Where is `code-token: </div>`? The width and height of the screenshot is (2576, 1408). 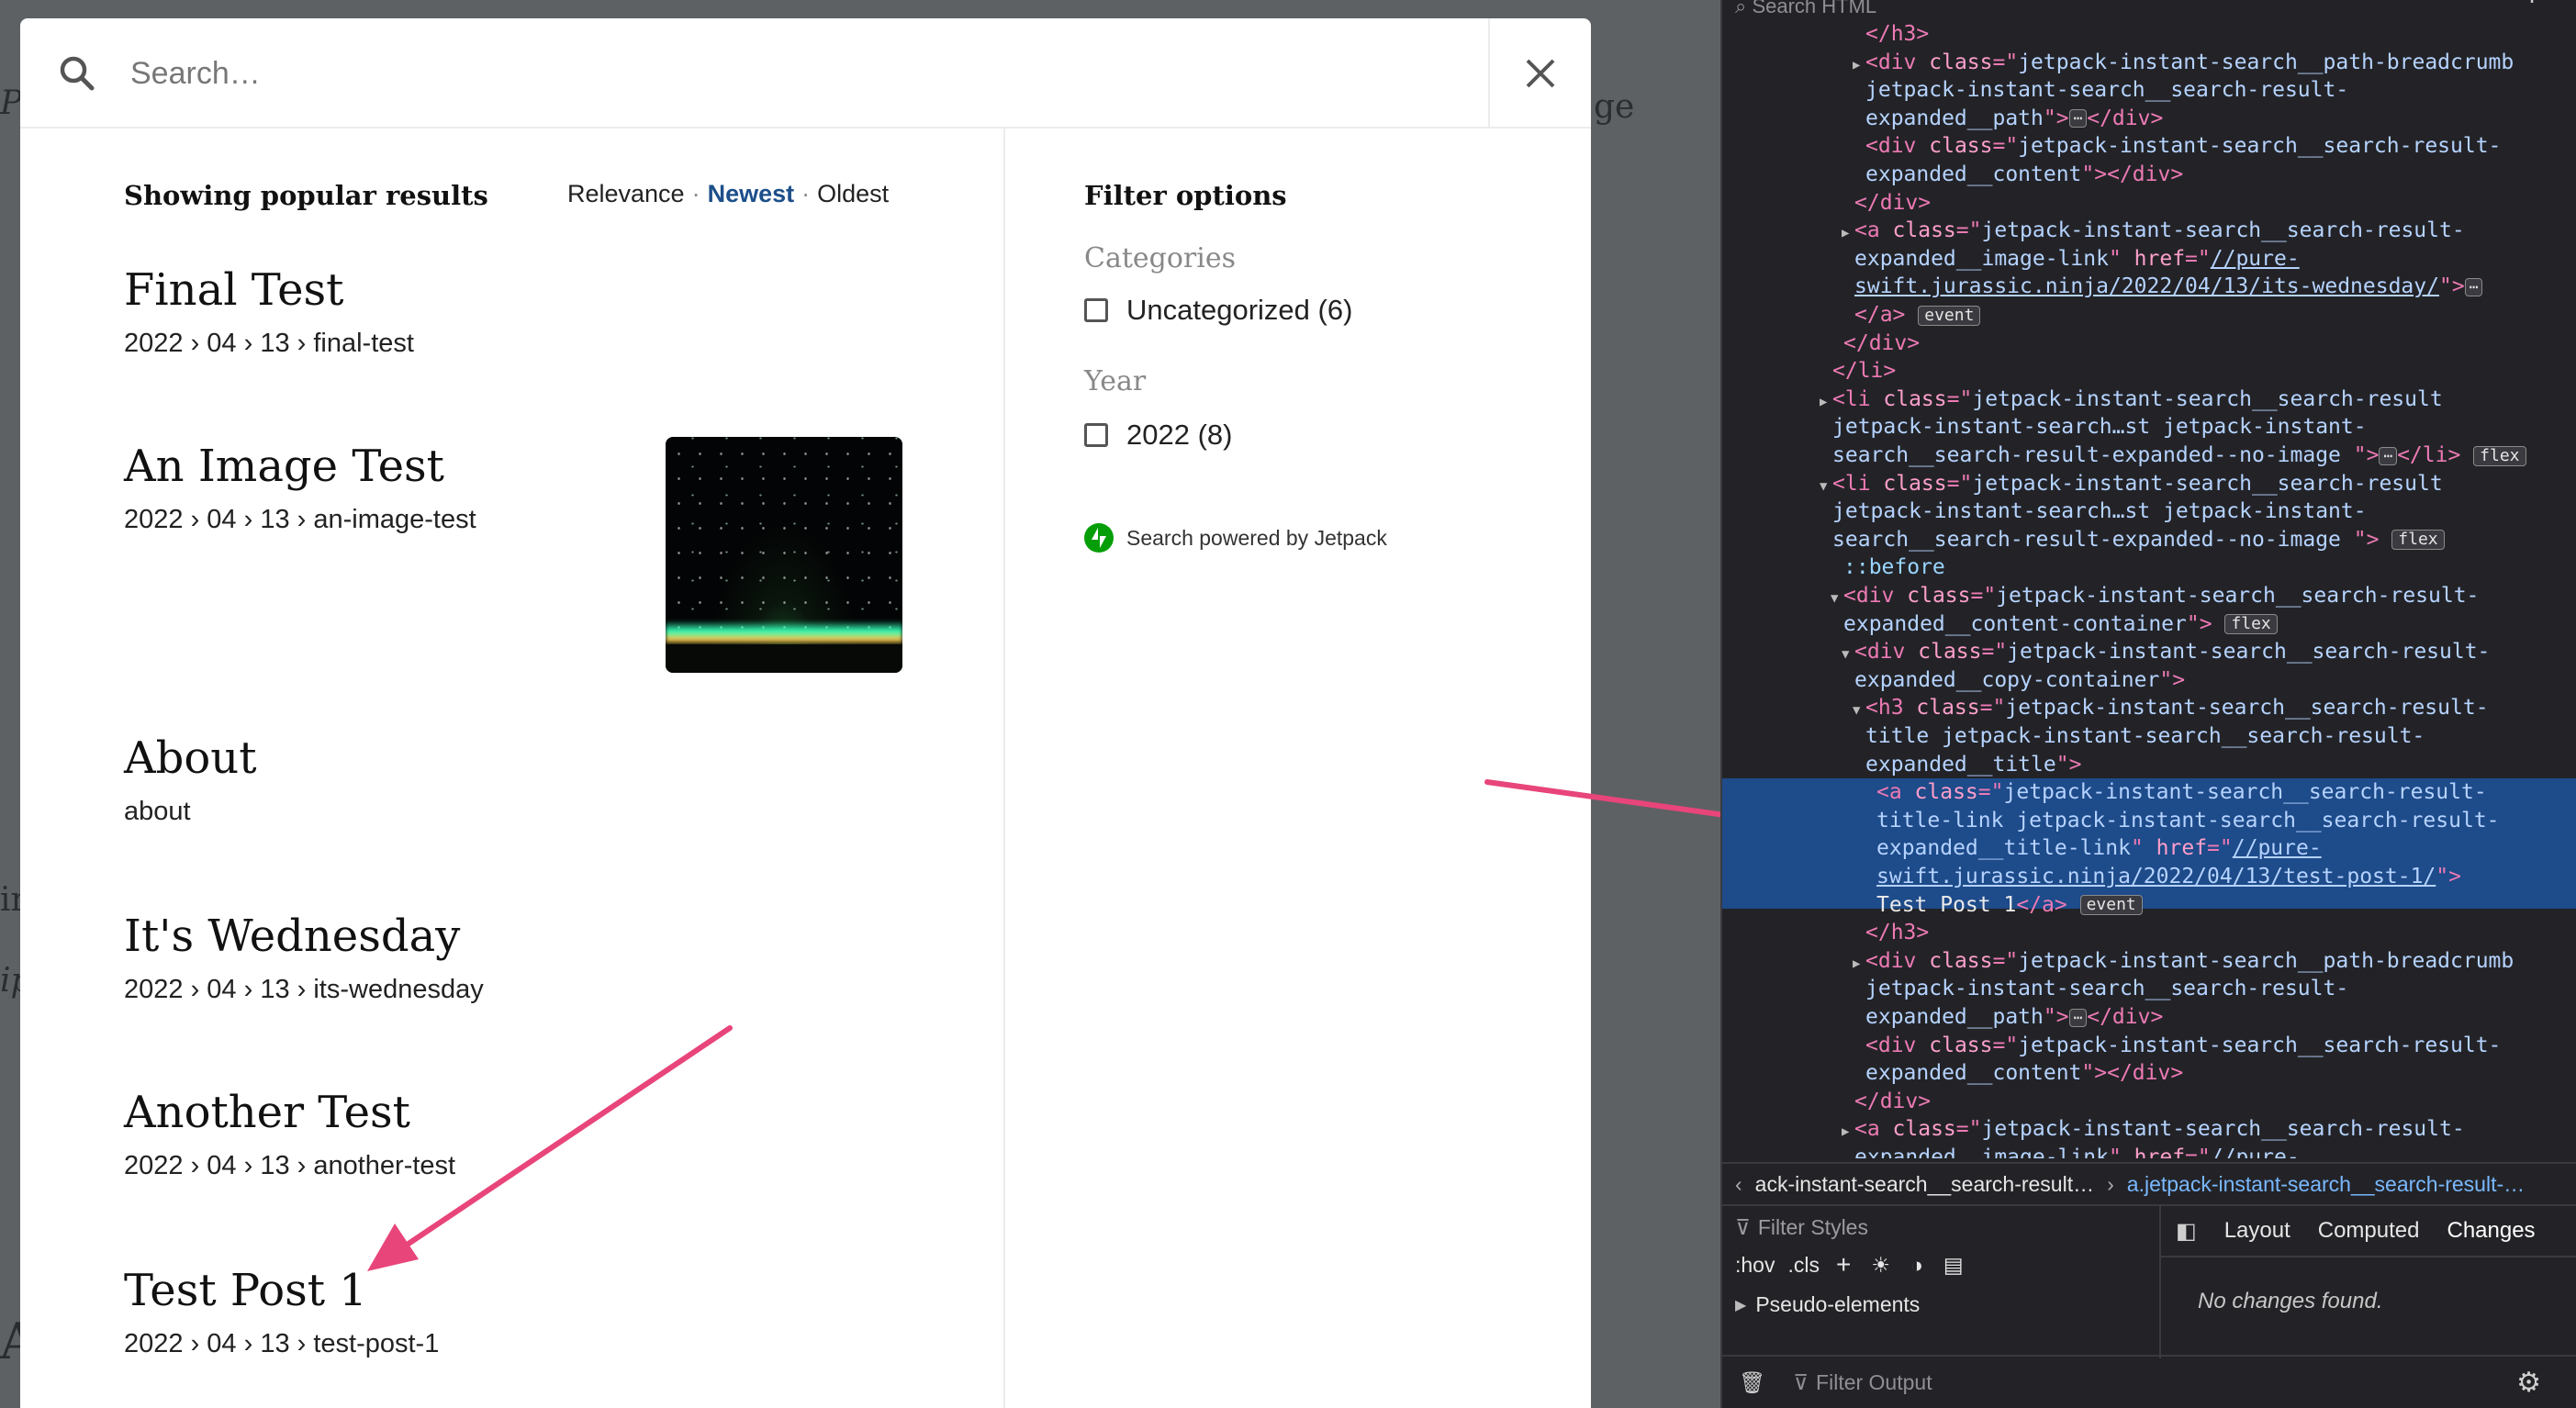
code-token: </div> is located at coordinates (2125, 118).